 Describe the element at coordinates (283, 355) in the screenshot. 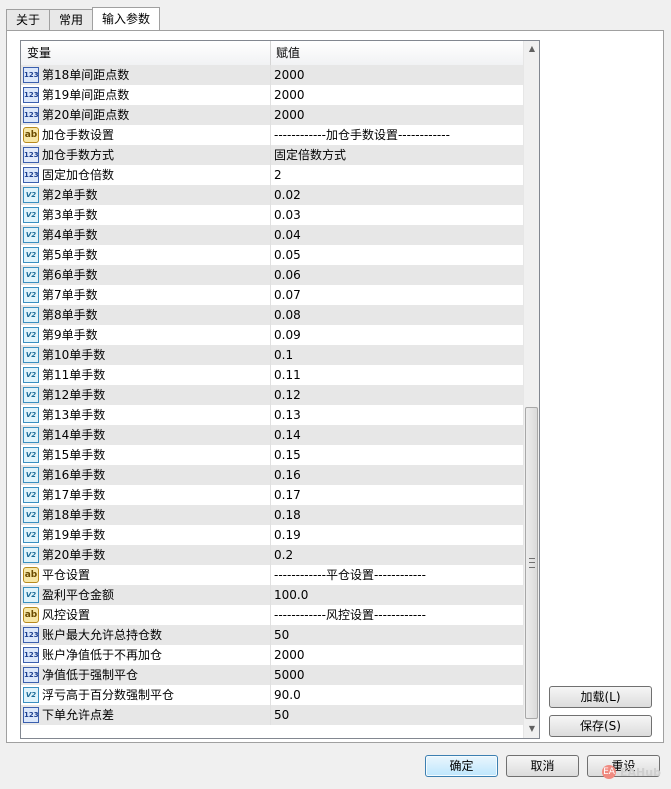

I see `parameter-value: 0.1` at that location.